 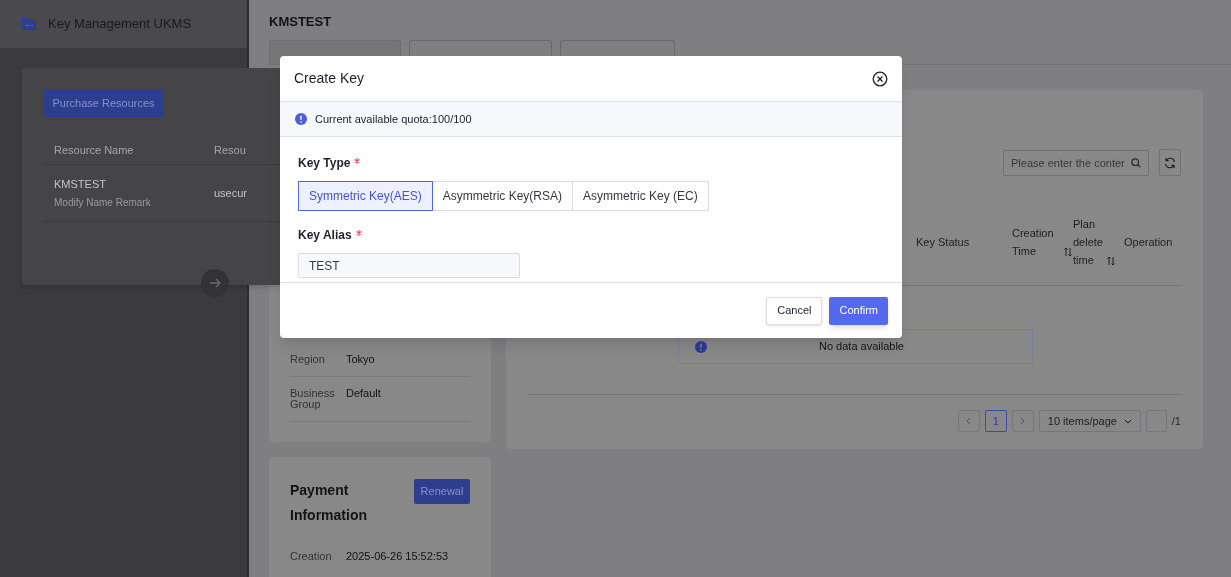 I want to click on payment-title: Payment Information, so click(x=329, y=503).